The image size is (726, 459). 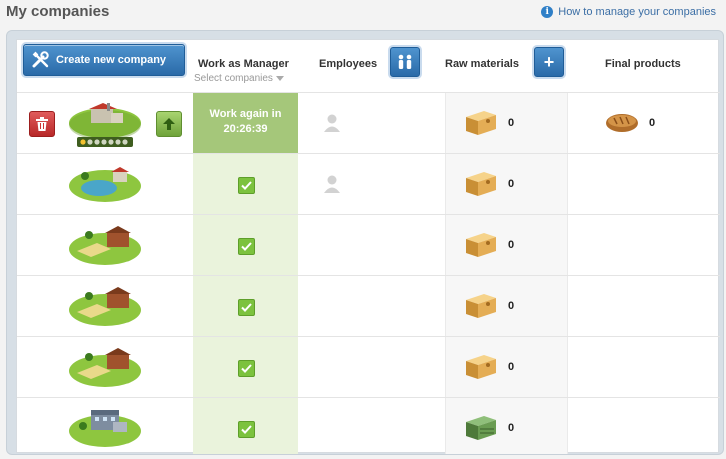 What do you see at coordinates (105, 184) in the screenshot?
I see `fishing-farm-icon` at bounding box center [105, 184].